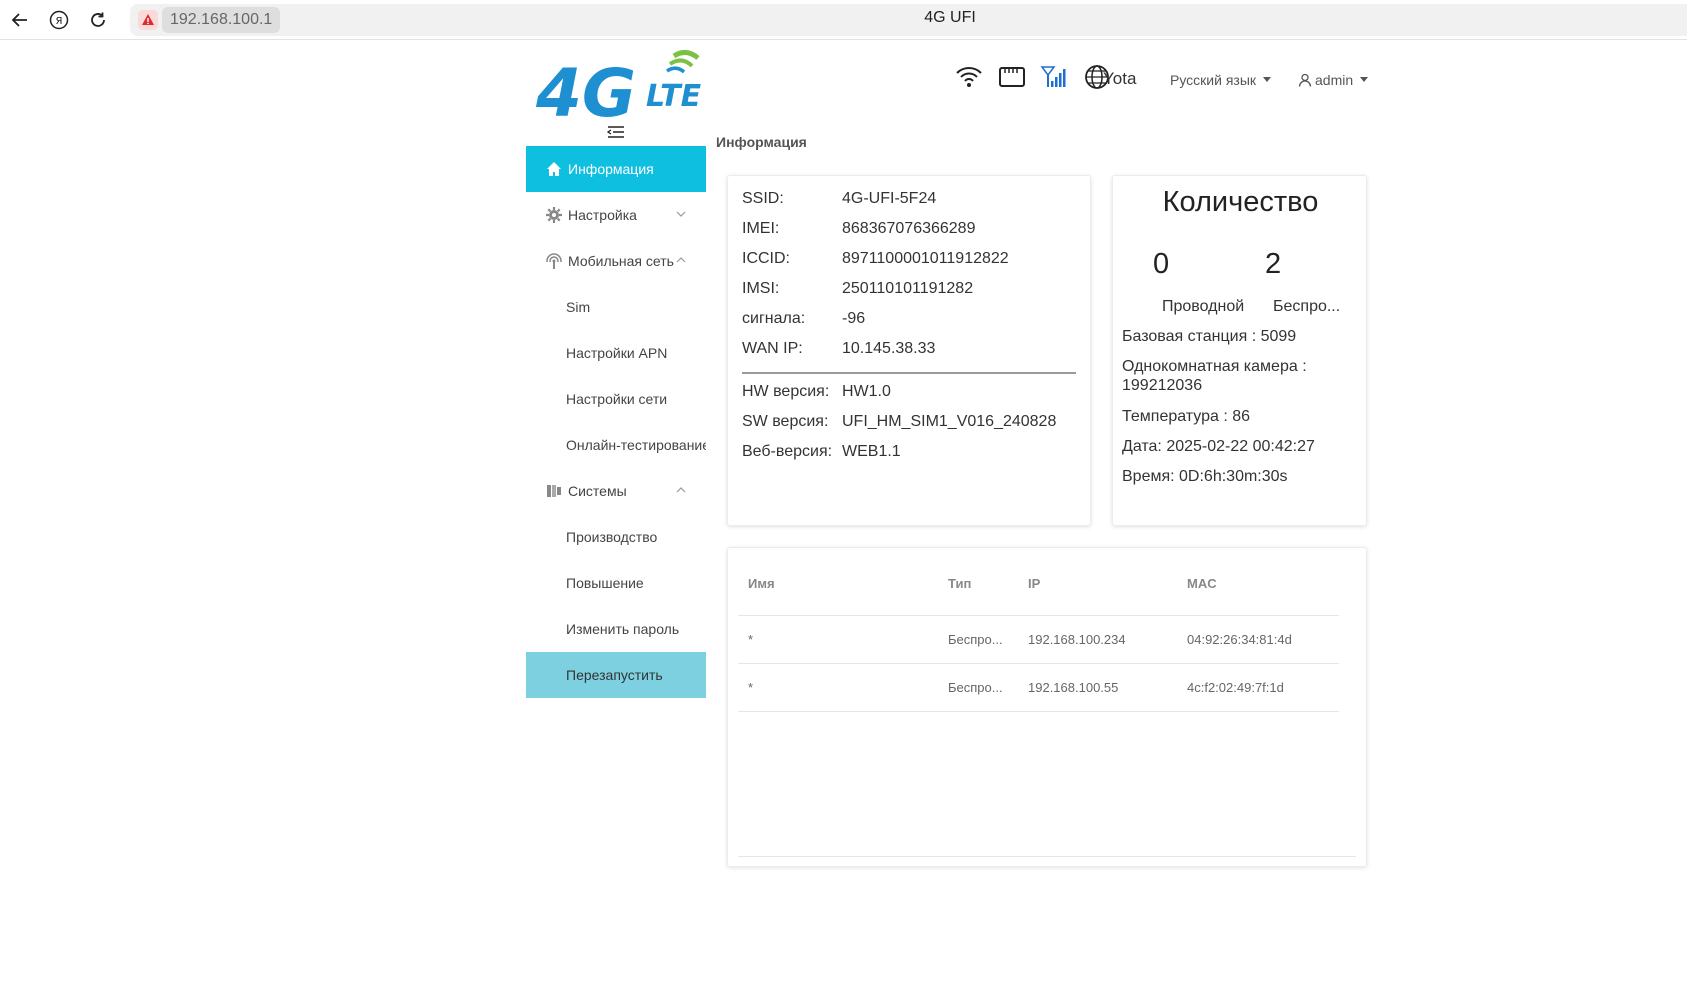  What do you see at coordinates (674, 96) in the screenshot?
I see `svg-text: LTE` at bounding box center [674, 96].